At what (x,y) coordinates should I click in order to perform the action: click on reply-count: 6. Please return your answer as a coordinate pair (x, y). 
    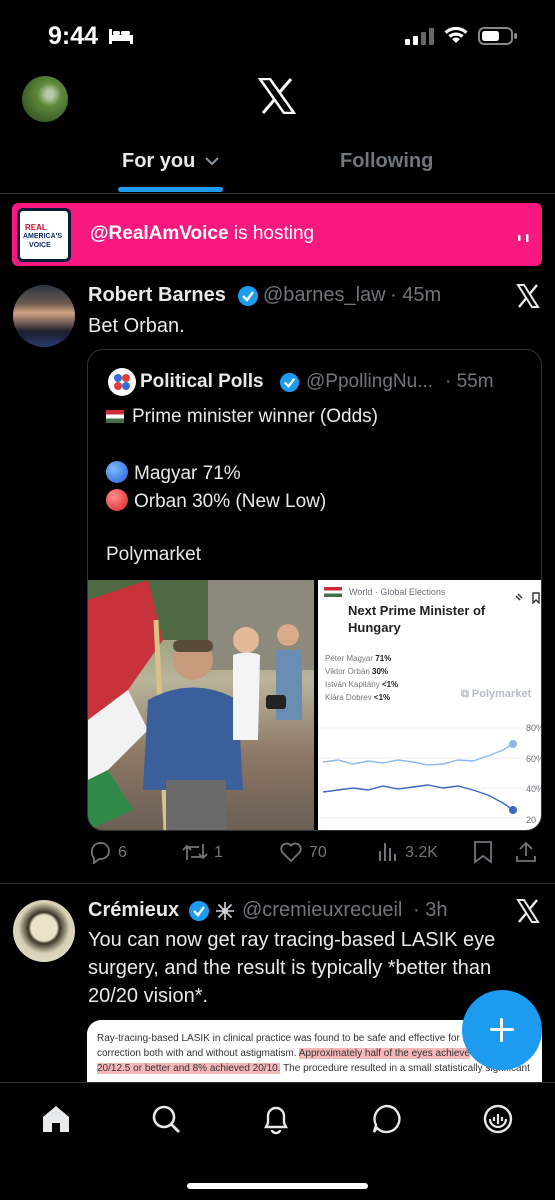
    Looking at the image, I should click on (122, 852).